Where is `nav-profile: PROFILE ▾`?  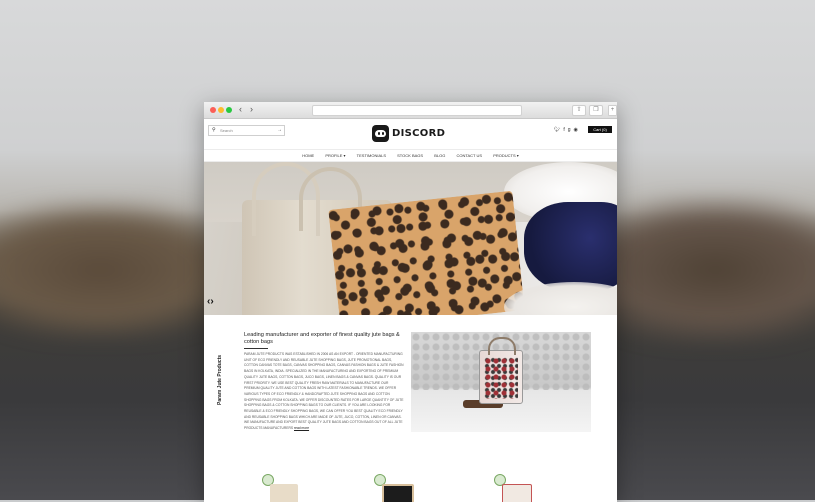
nav-profile: PROFILE ▾ is located at coordinates (335, 155).